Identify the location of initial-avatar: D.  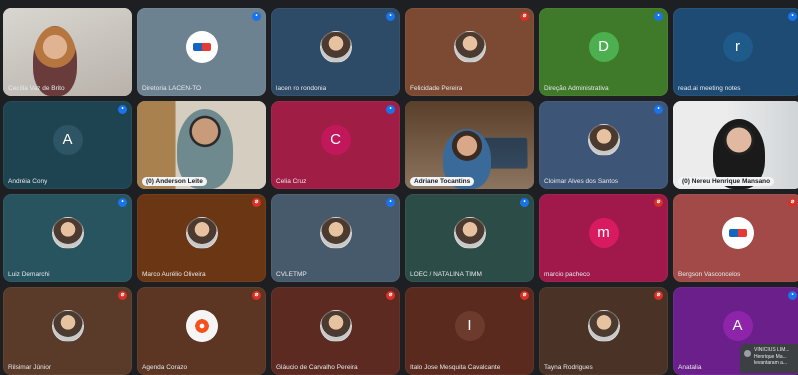
(603, 46).